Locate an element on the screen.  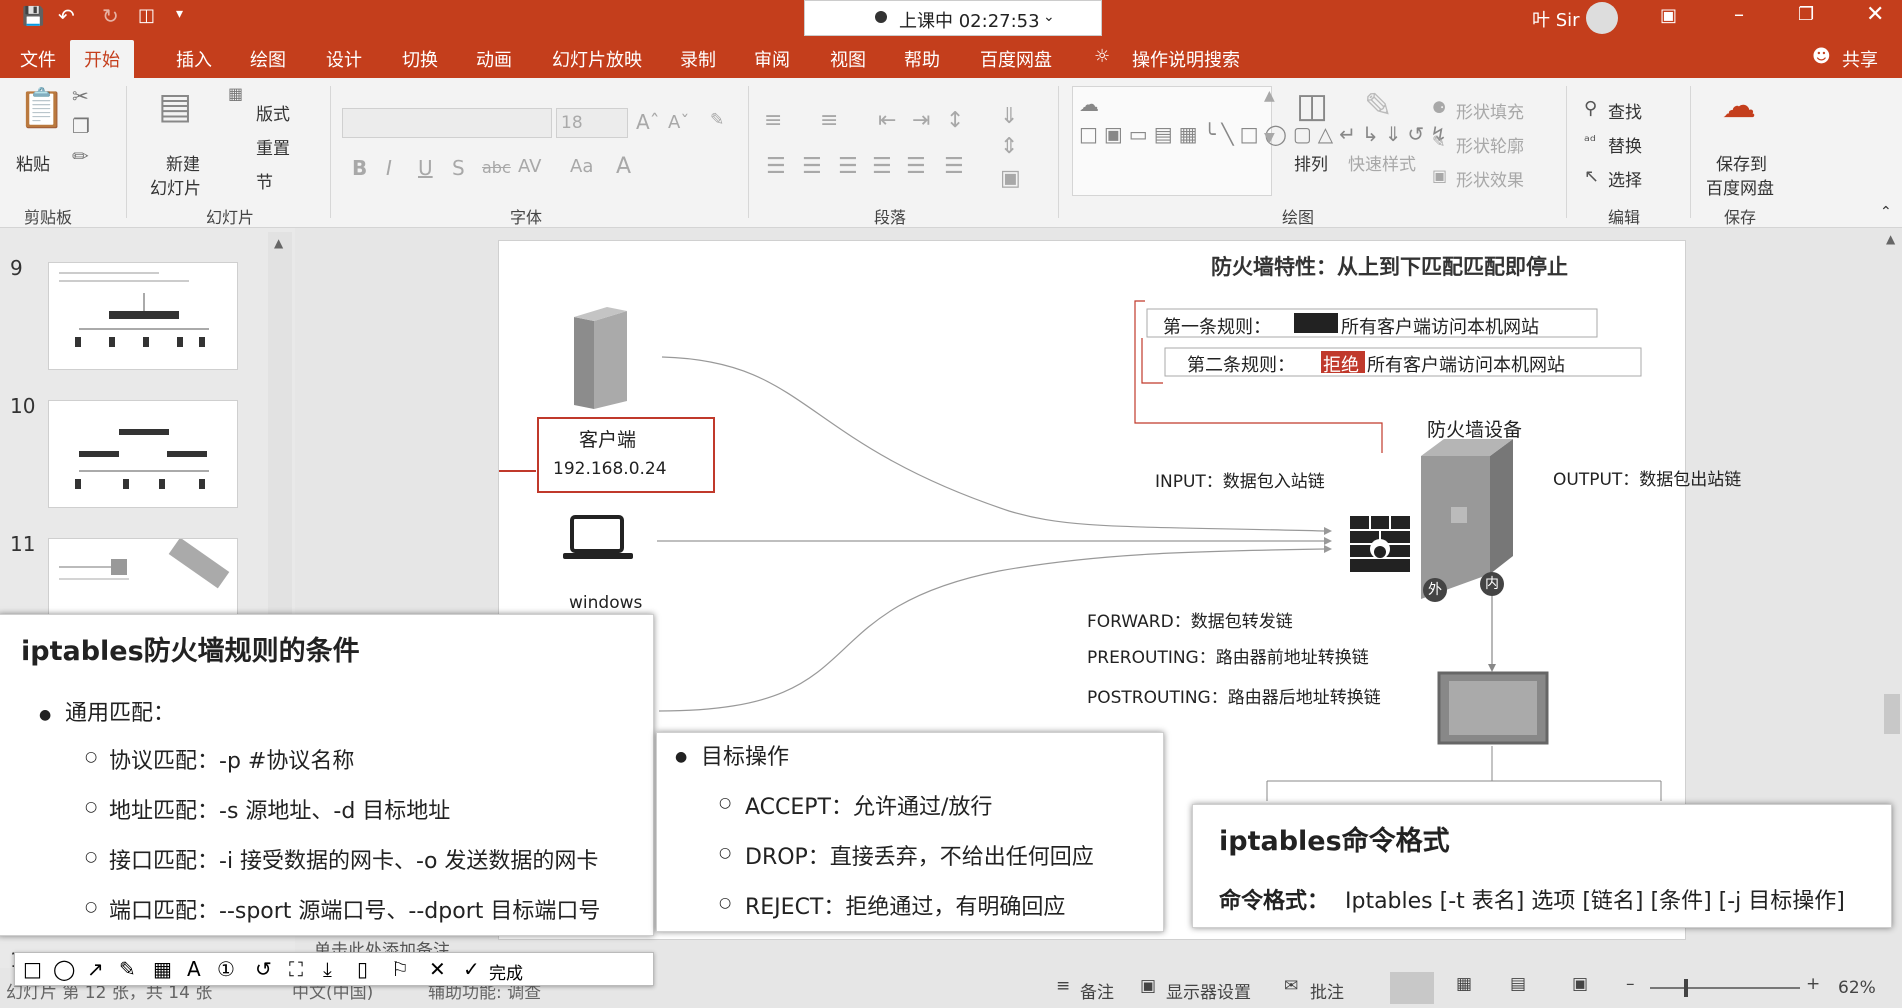
quick-style-button: 快速样式 is located at coordinates (1382, 162).